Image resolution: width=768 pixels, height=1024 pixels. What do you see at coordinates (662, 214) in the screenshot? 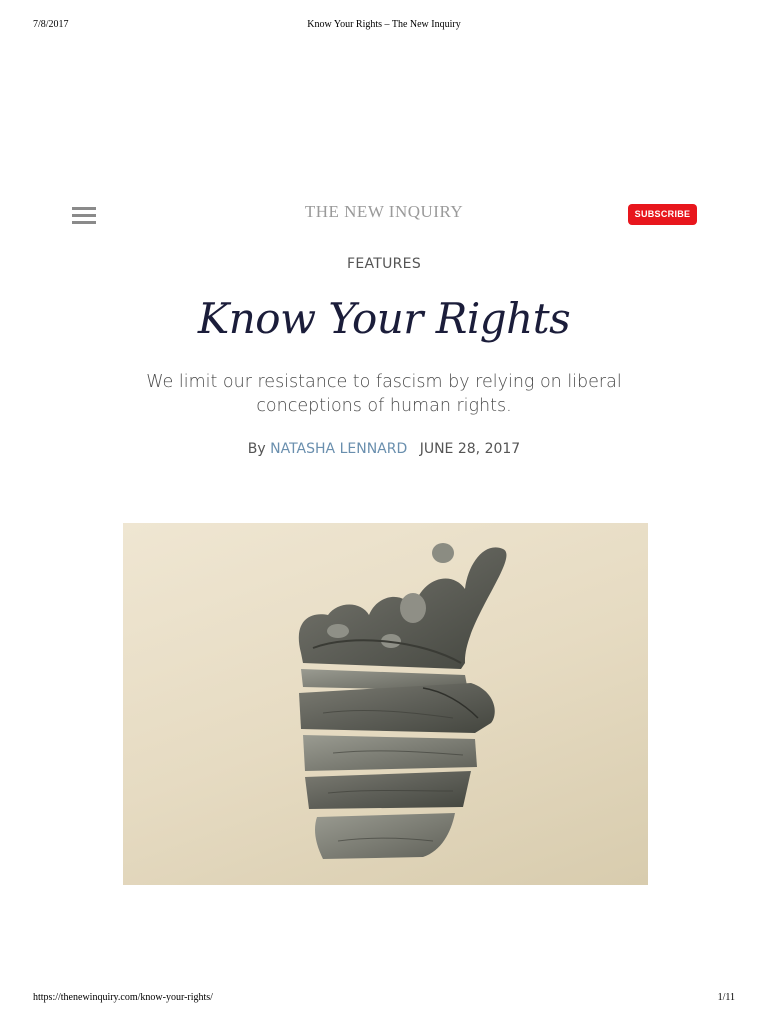
I see `subscribe-button: SUBSCRIBE` at bounding box center [662, 214].